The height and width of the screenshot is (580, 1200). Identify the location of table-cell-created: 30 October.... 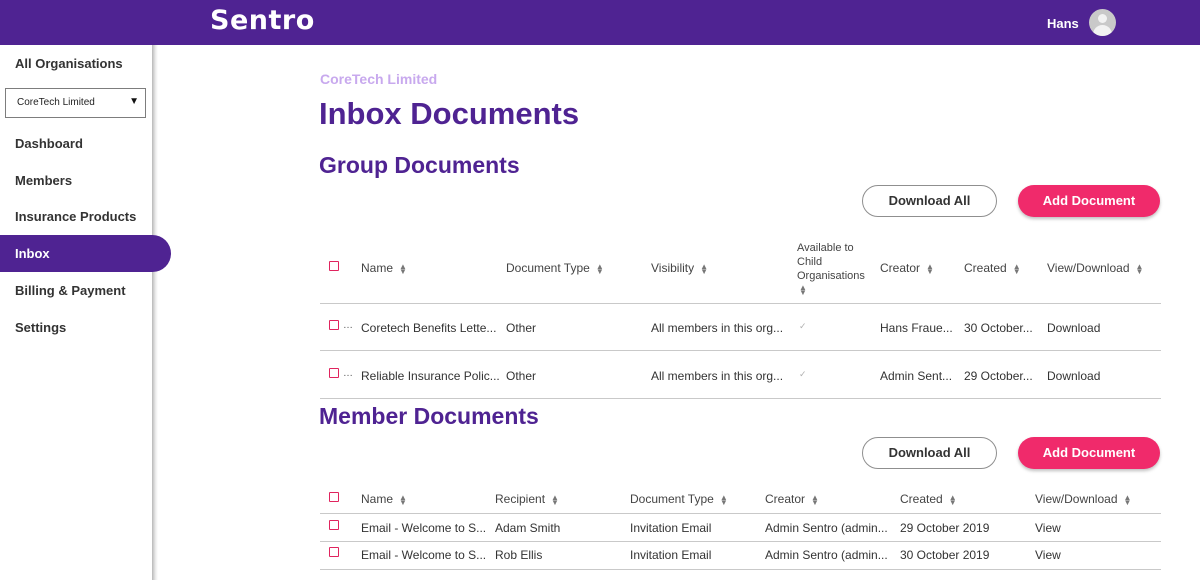
(998, 328).